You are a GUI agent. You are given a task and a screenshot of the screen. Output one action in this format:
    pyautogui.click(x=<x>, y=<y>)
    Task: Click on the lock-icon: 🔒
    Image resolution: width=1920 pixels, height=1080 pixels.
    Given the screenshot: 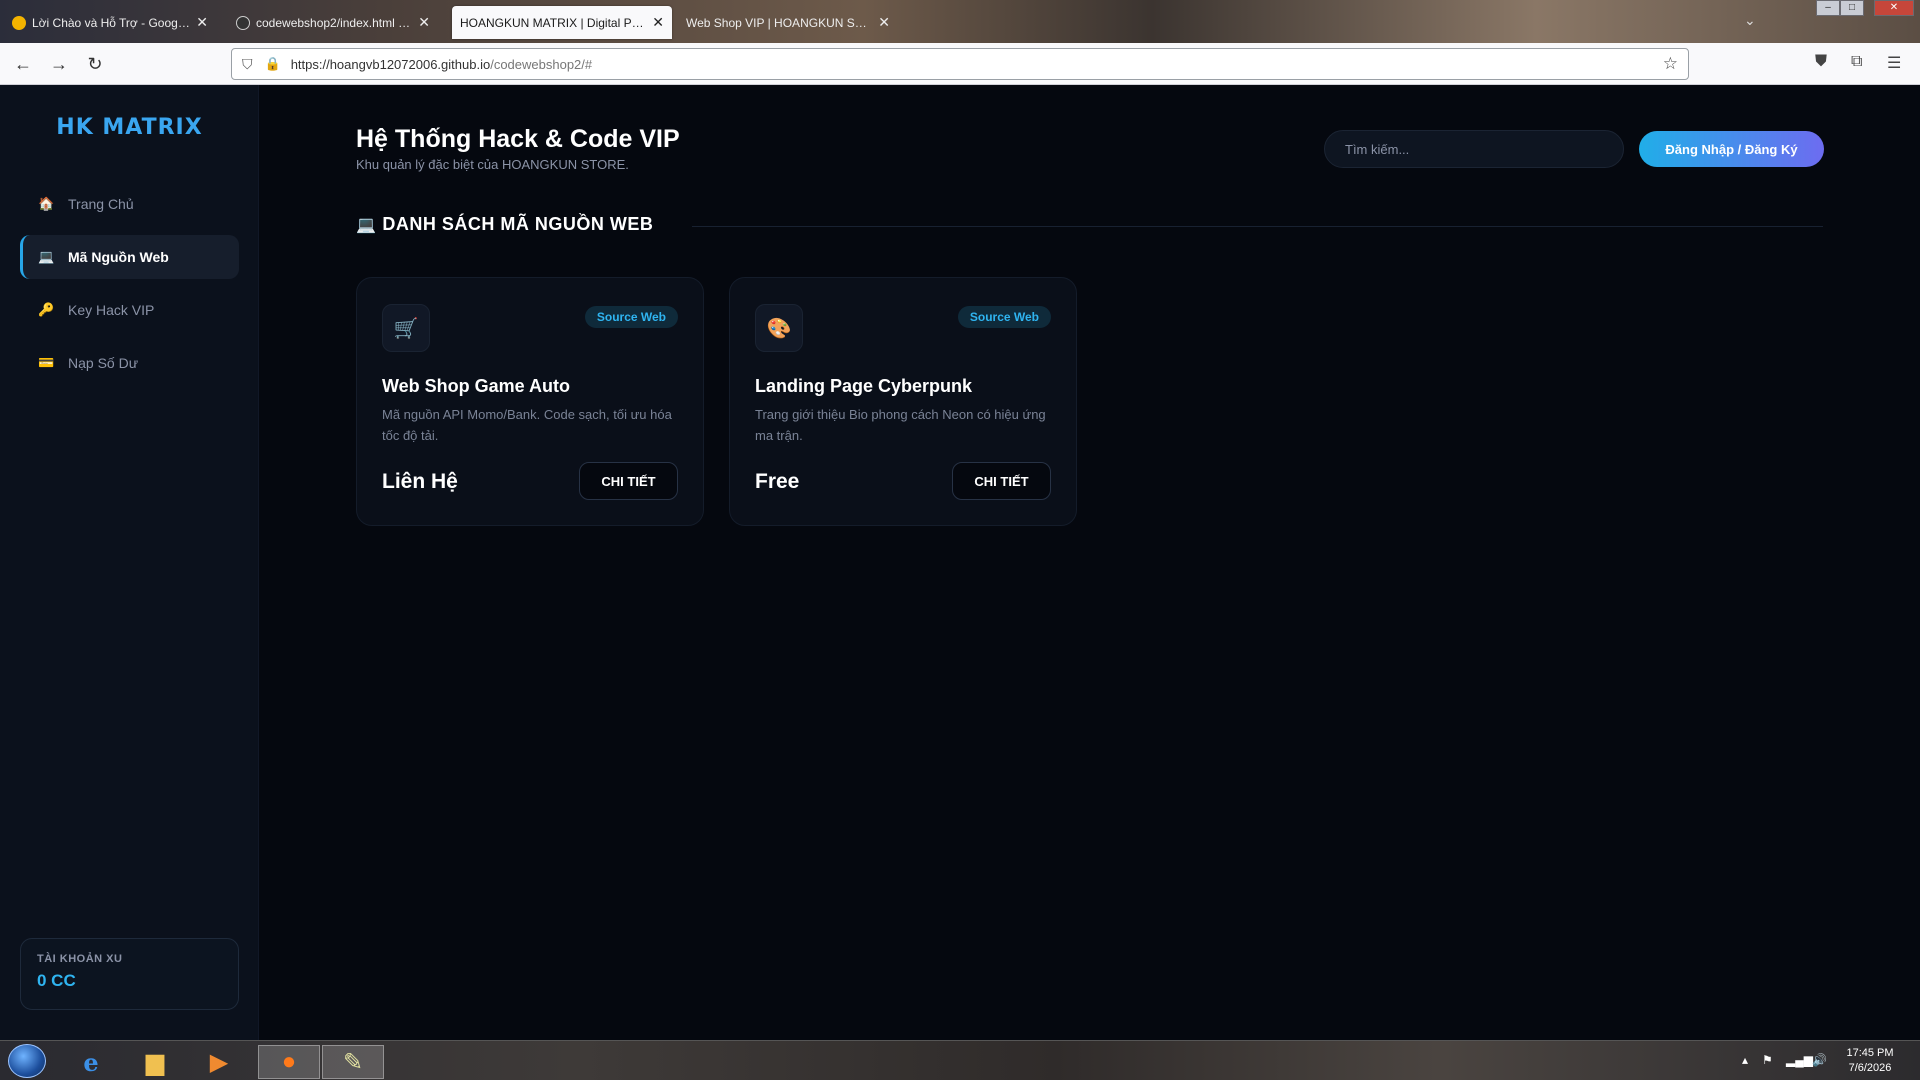 What is the action you would take?
    pyautogui.click(x=273, y=64)
    